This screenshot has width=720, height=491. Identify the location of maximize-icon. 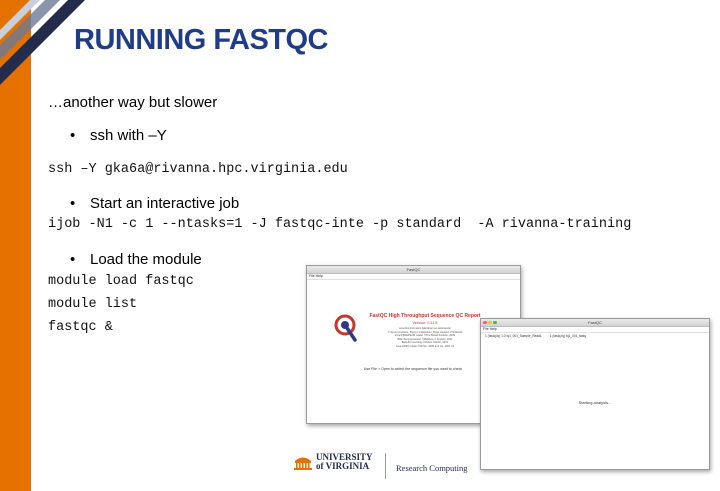
(495, 322).